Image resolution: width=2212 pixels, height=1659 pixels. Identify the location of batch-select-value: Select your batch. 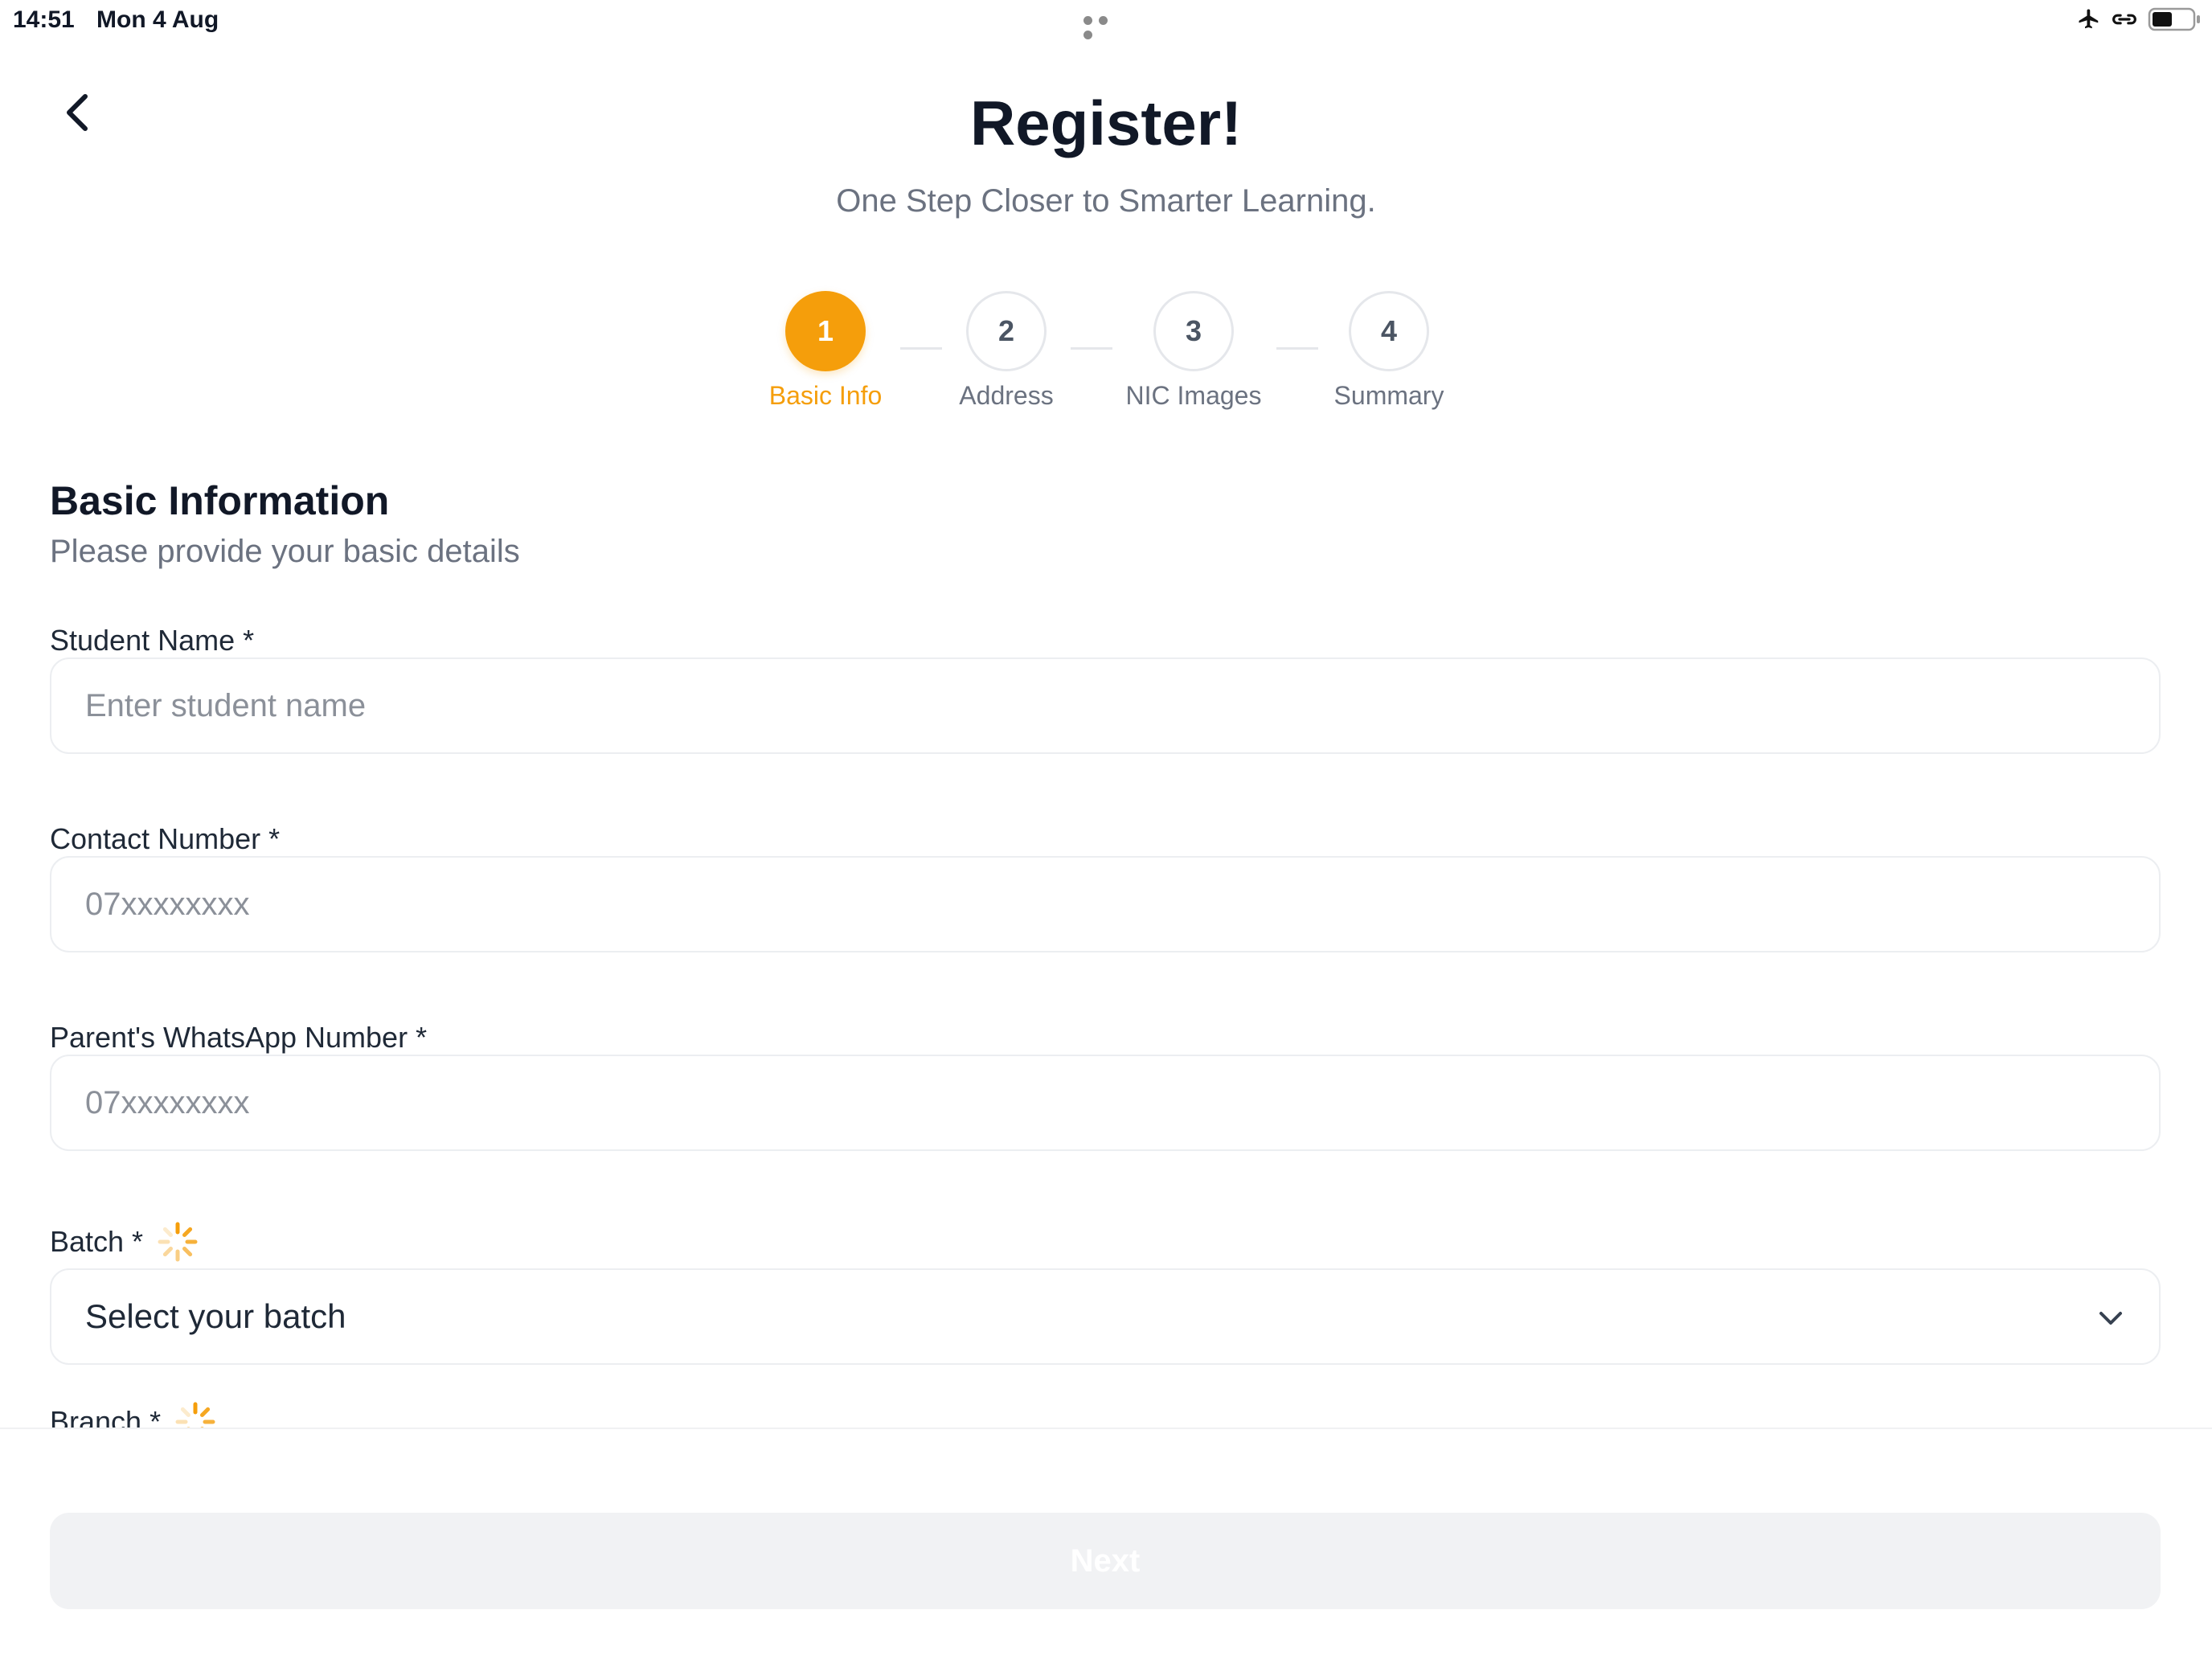
(216, 1316).